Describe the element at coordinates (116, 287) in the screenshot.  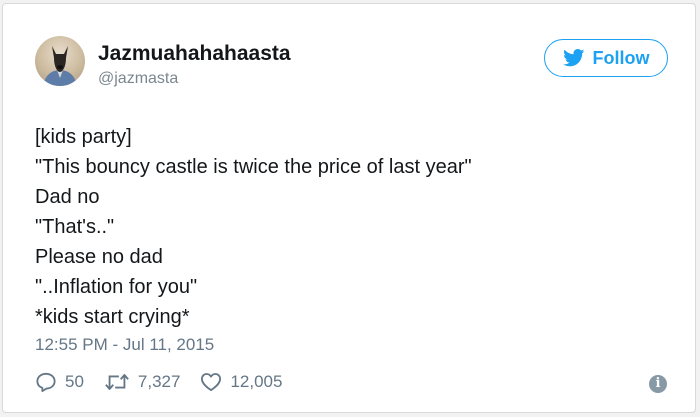
I see `tweet-line: "..Inflation for you"` at that location.